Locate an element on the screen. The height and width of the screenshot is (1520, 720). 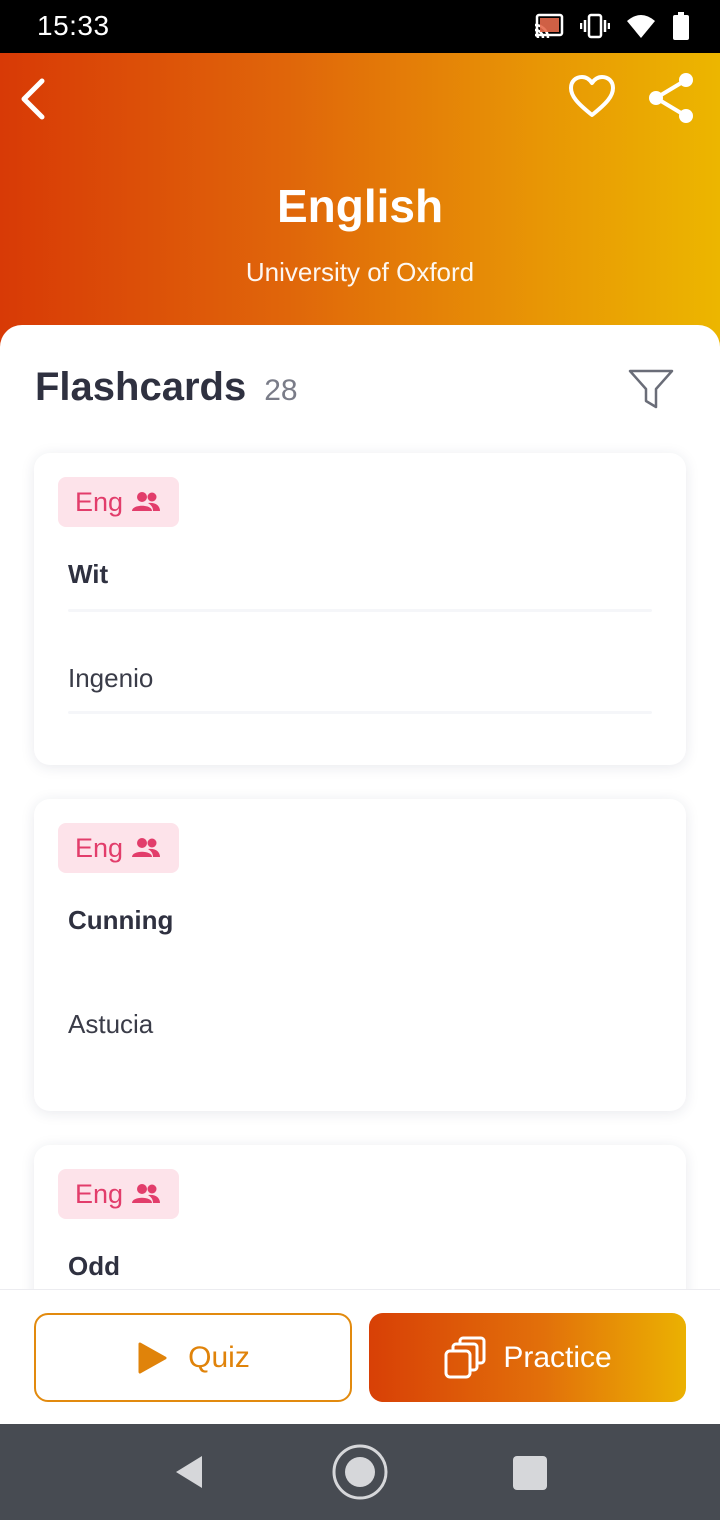
chevron-left-icon is located at coordinates (33, 99).